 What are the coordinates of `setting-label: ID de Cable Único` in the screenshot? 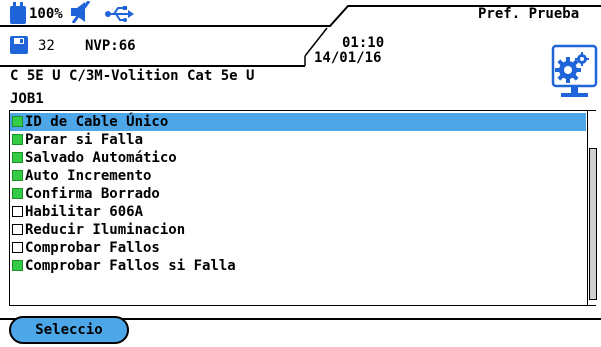 It's located at (97, 122).